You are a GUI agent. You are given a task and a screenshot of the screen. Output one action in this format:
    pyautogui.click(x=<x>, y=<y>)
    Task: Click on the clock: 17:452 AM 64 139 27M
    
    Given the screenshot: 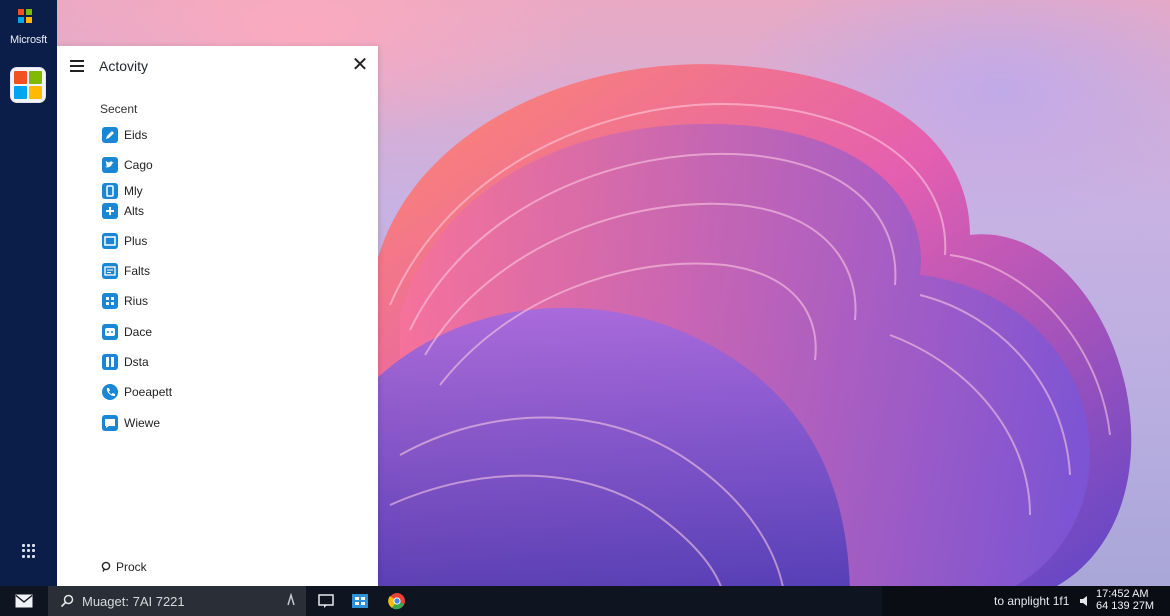 What is the action you would take?
    pyautogui.click(x=1125, y=600)
    